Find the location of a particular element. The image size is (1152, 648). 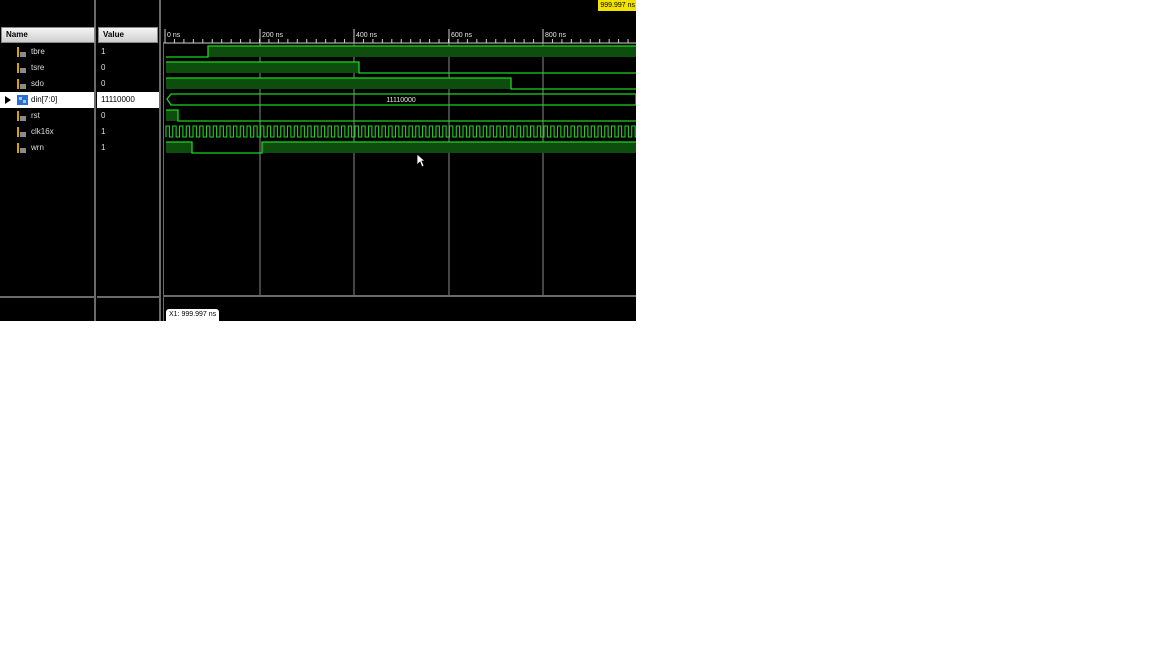

signal-row-din: din[7:0] is located at coordinates (47, 100).